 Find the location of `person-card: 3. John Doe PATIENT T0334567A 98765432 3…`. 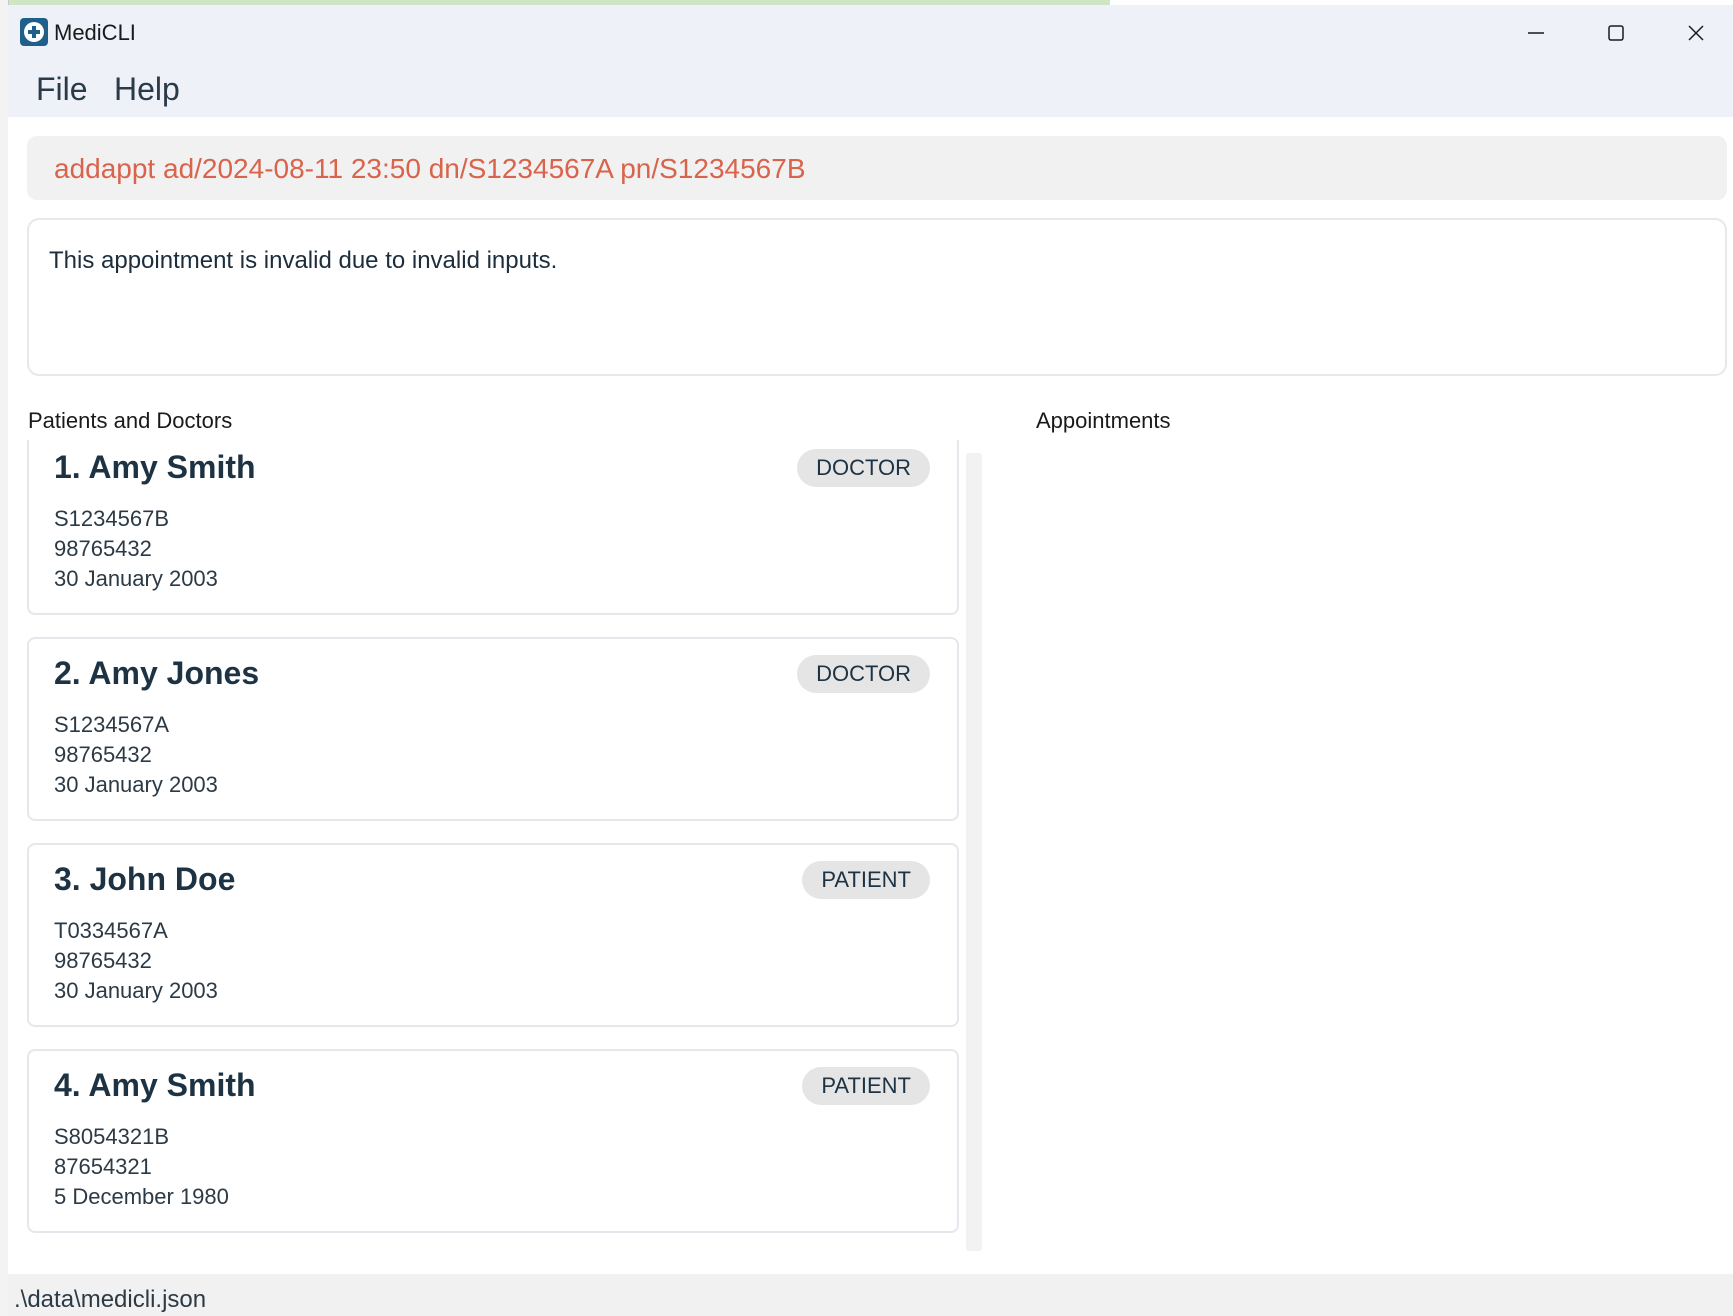

person-card: 3. John Doe PATIENT T0334567A 98765432 3… is located at coordinates (493, 935).